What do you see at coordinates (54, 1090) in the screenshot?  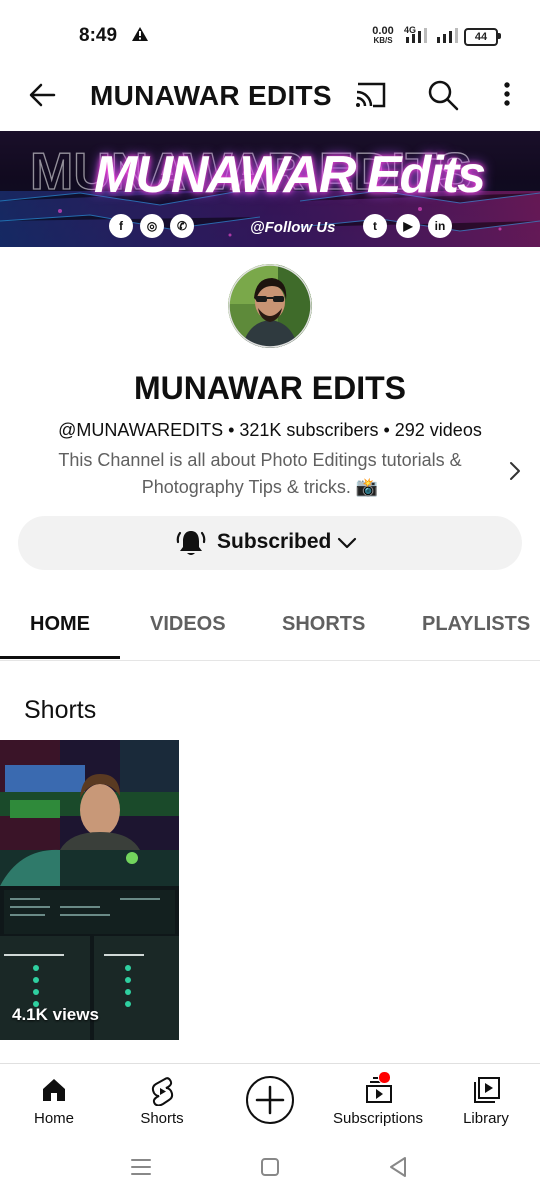 I see `home-icon` at bounding box center [54, 1090].